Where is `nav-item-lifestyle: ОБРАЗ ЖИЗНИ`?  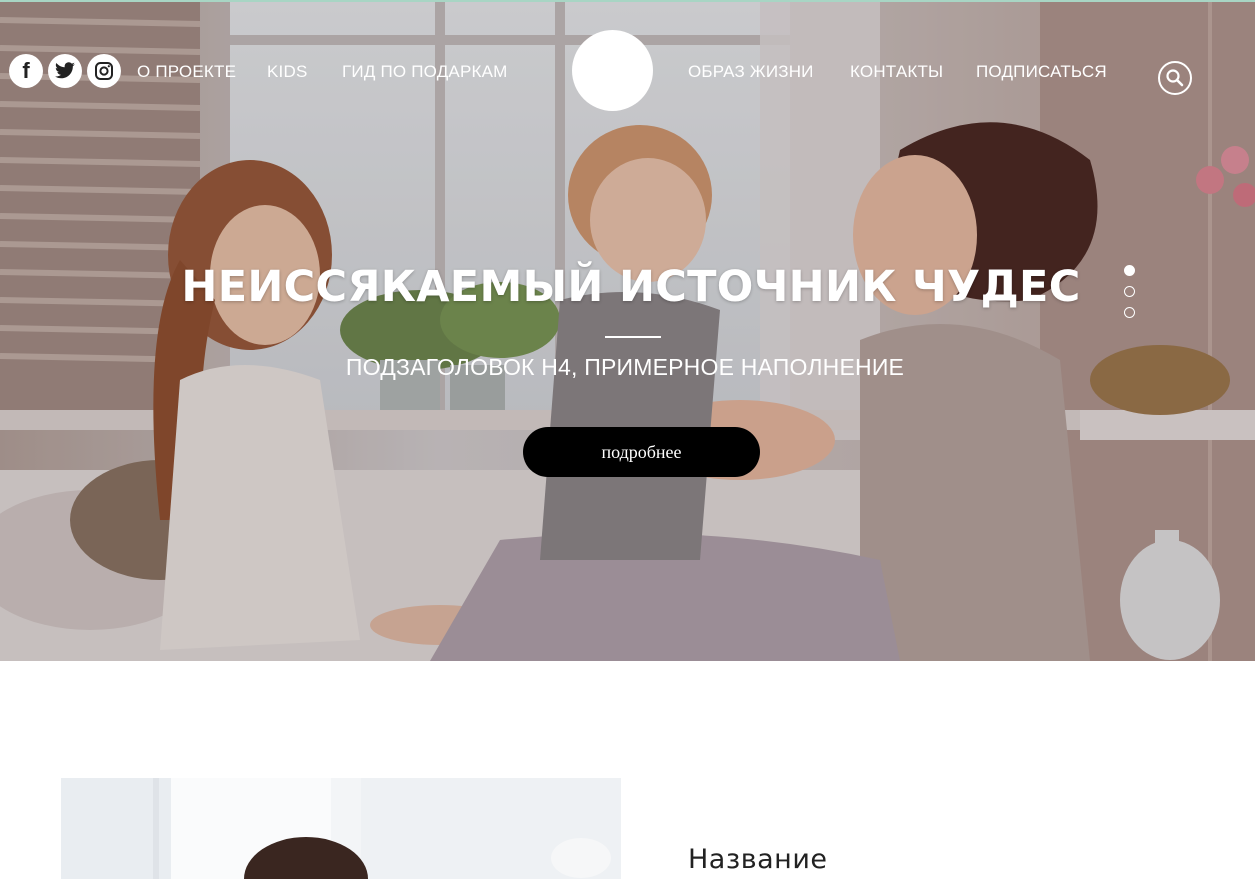
nav-item-lifestyle: ОБРАЗ ЖИЗНИ is located at coordinates (751, 72).